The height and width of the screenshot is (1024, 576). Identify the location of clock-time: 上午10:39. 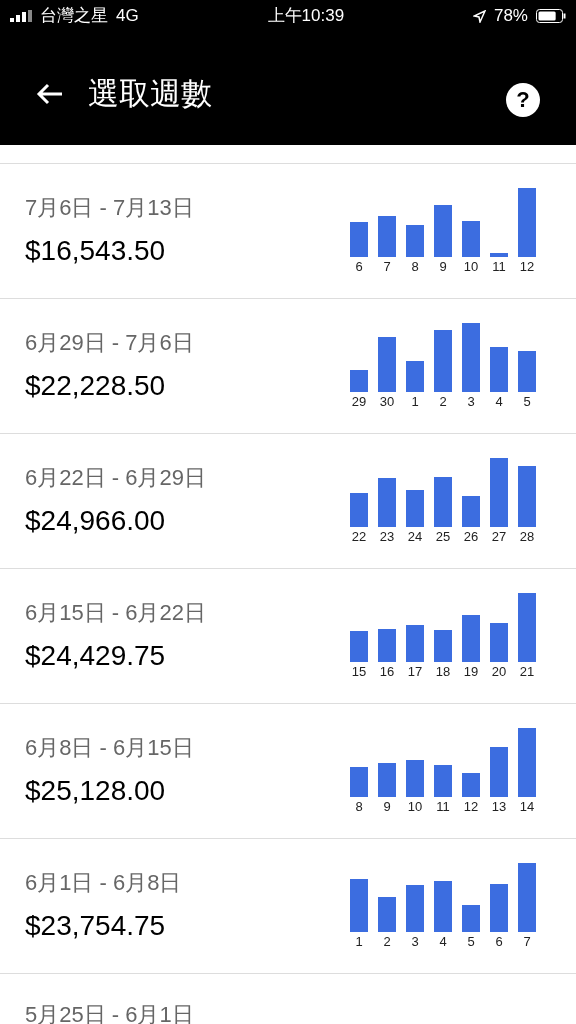
(306, 16).